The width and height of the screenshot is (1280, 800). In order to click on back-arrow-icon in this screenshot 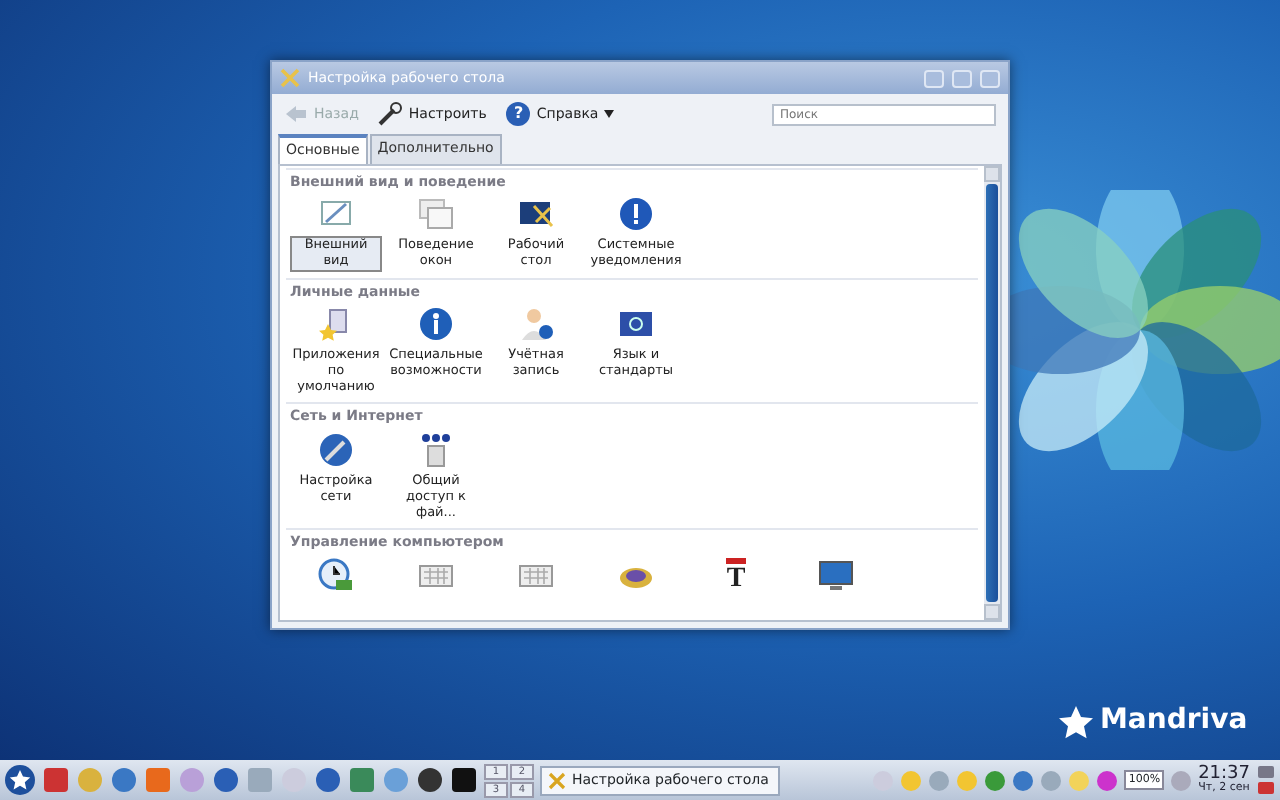, I will do `click(296, 114)`.